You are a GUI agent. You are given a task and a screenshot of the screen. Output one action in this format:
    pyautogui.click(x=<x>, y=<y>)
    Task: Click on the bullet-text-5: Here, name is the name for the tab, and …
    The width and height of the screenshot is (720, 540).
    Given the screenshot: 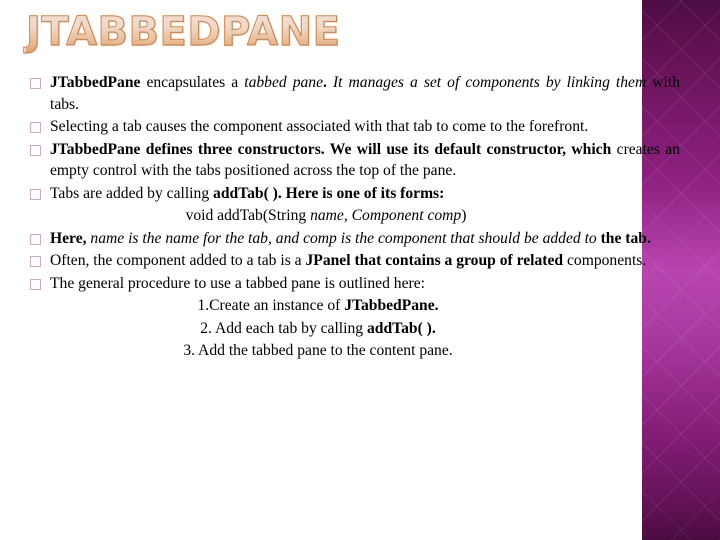 What is the action you would take?
    pyautogui.click(x=350, y=238)
    